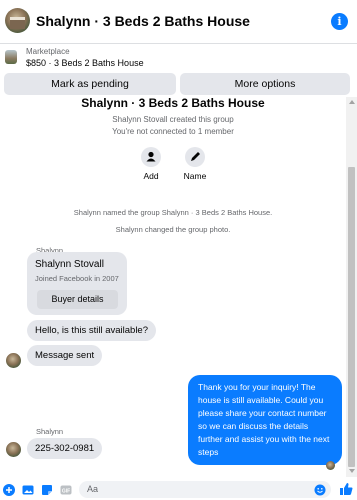 The image size is (357, 500). What do you see at coordinates (265, 84) in the screenshot?
I see `more-options-button: More options` at bounding box center [265, 84].